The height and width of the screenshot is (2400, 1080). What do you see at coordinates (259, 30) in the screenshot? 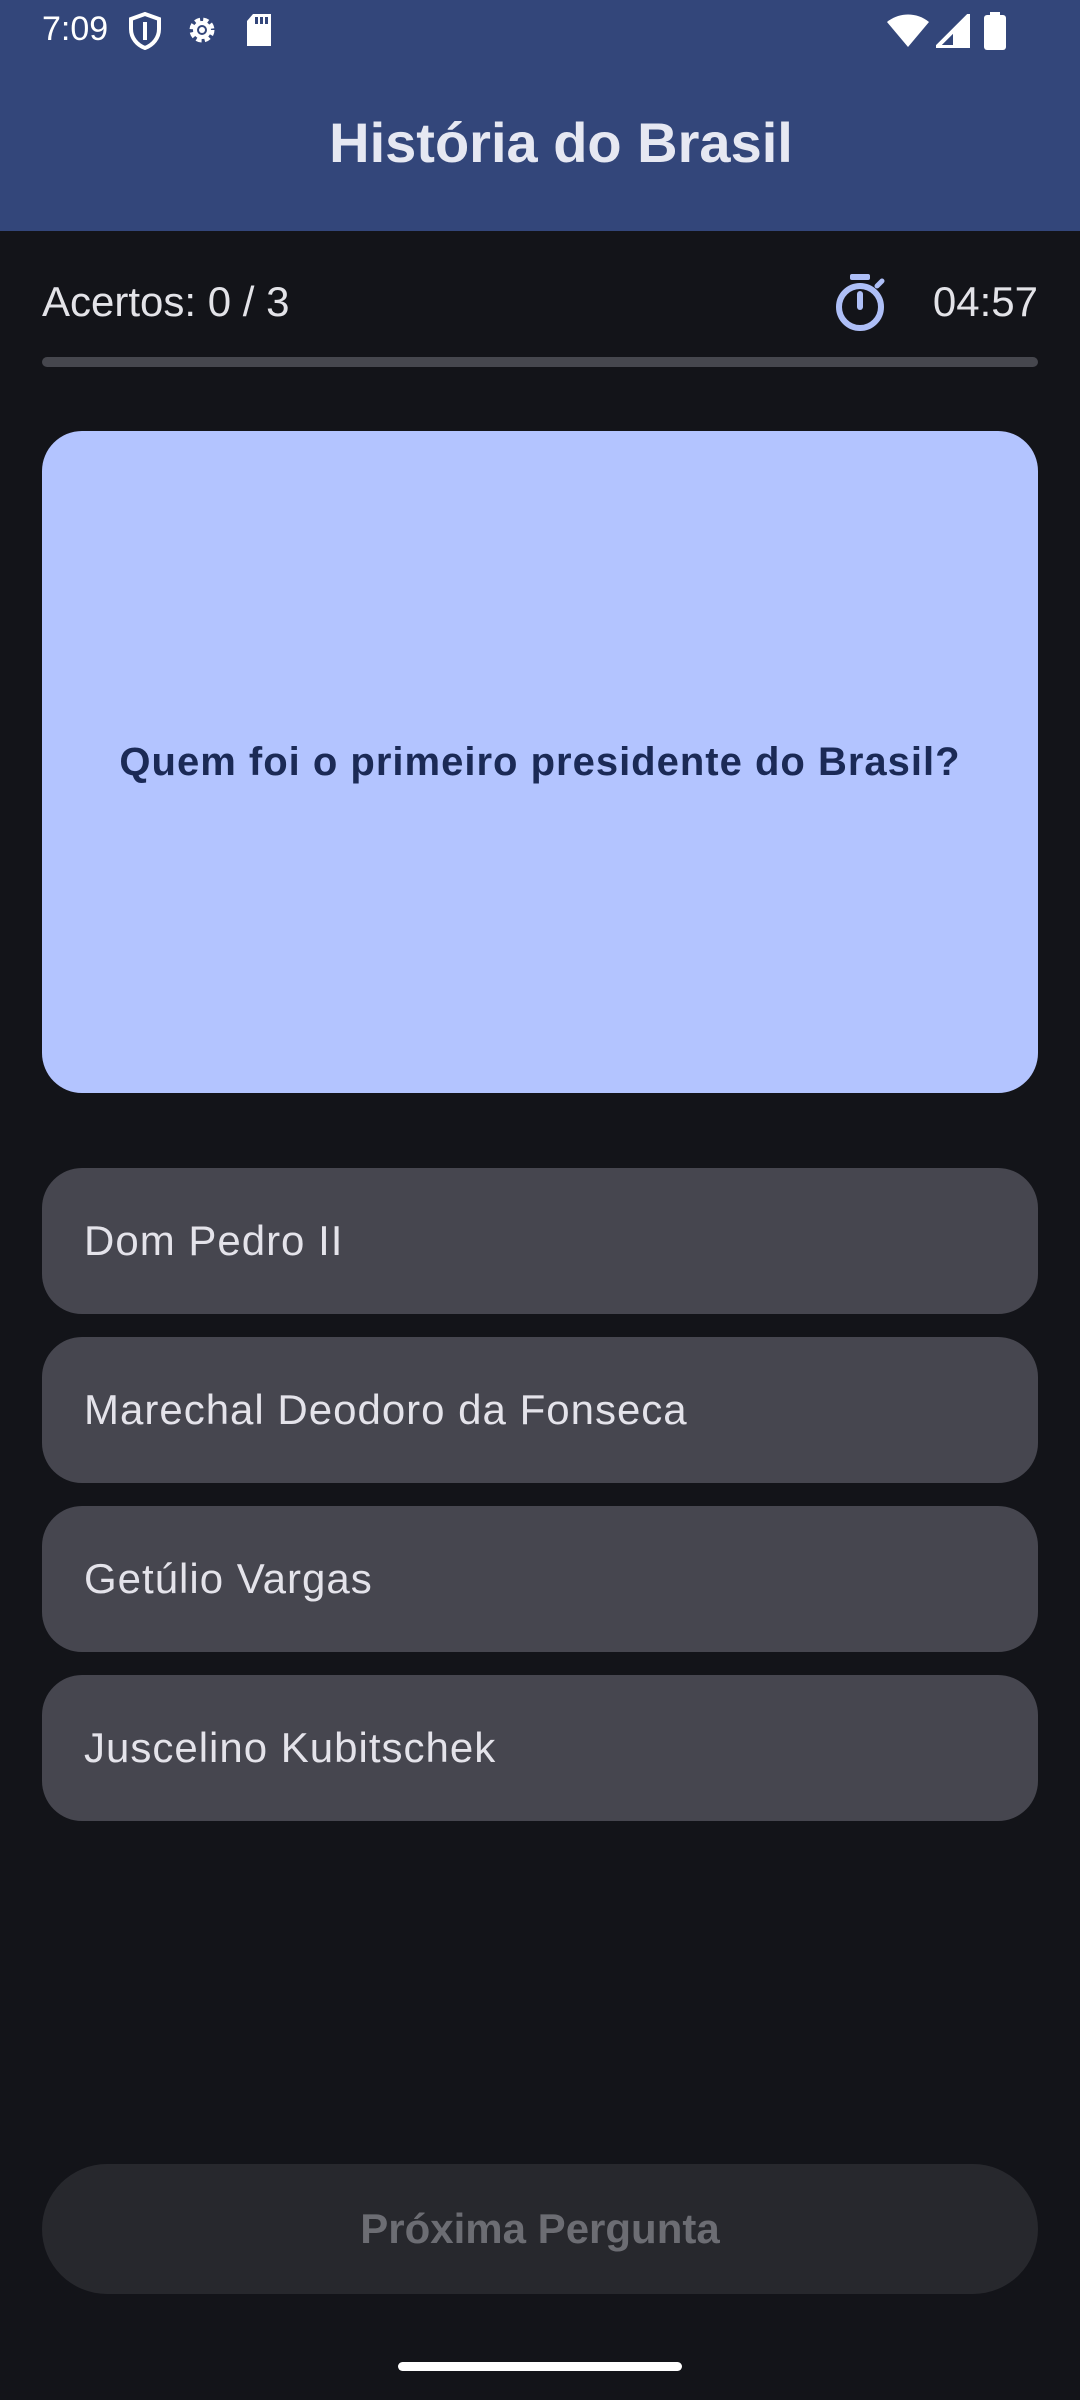
I see `sd-card-icon` at bounding box center [259, 30].